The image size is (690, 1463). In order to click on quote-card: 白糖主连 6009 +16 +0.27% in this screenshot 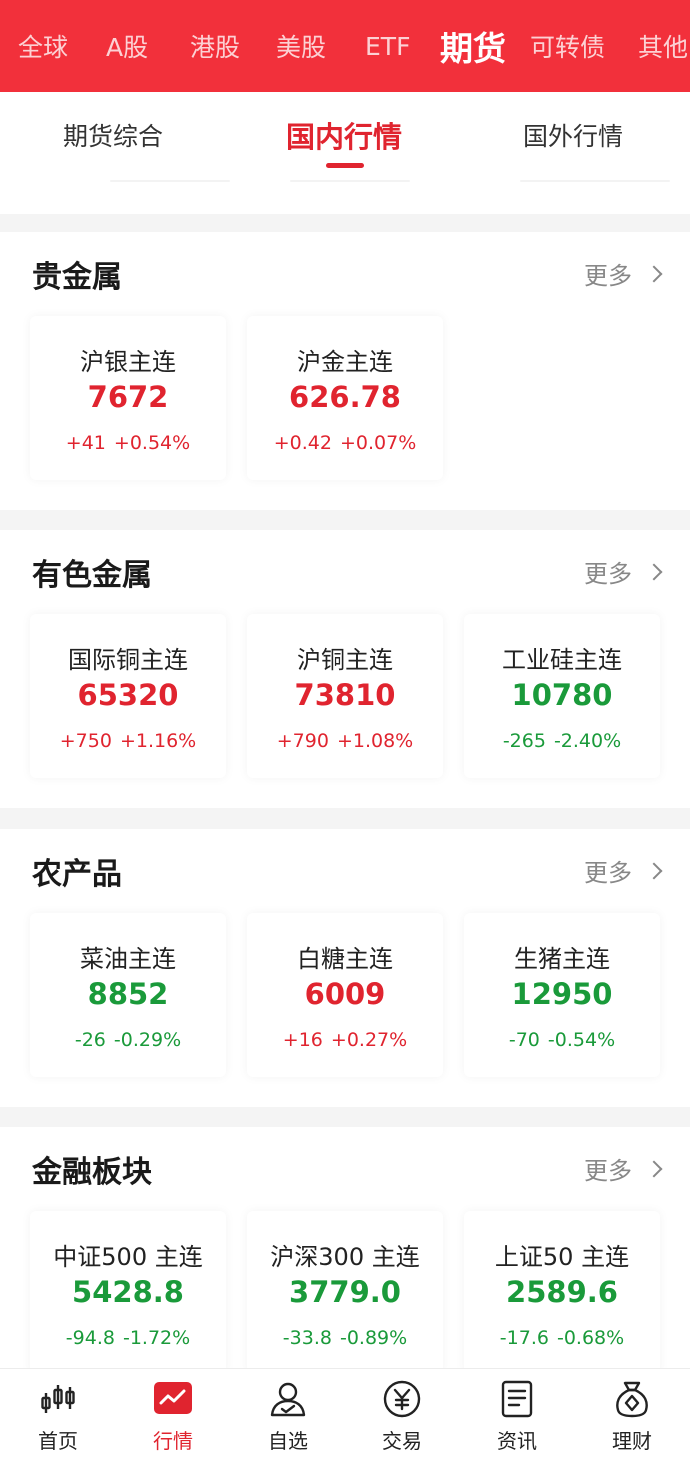, I will do `click(345, 995)`.